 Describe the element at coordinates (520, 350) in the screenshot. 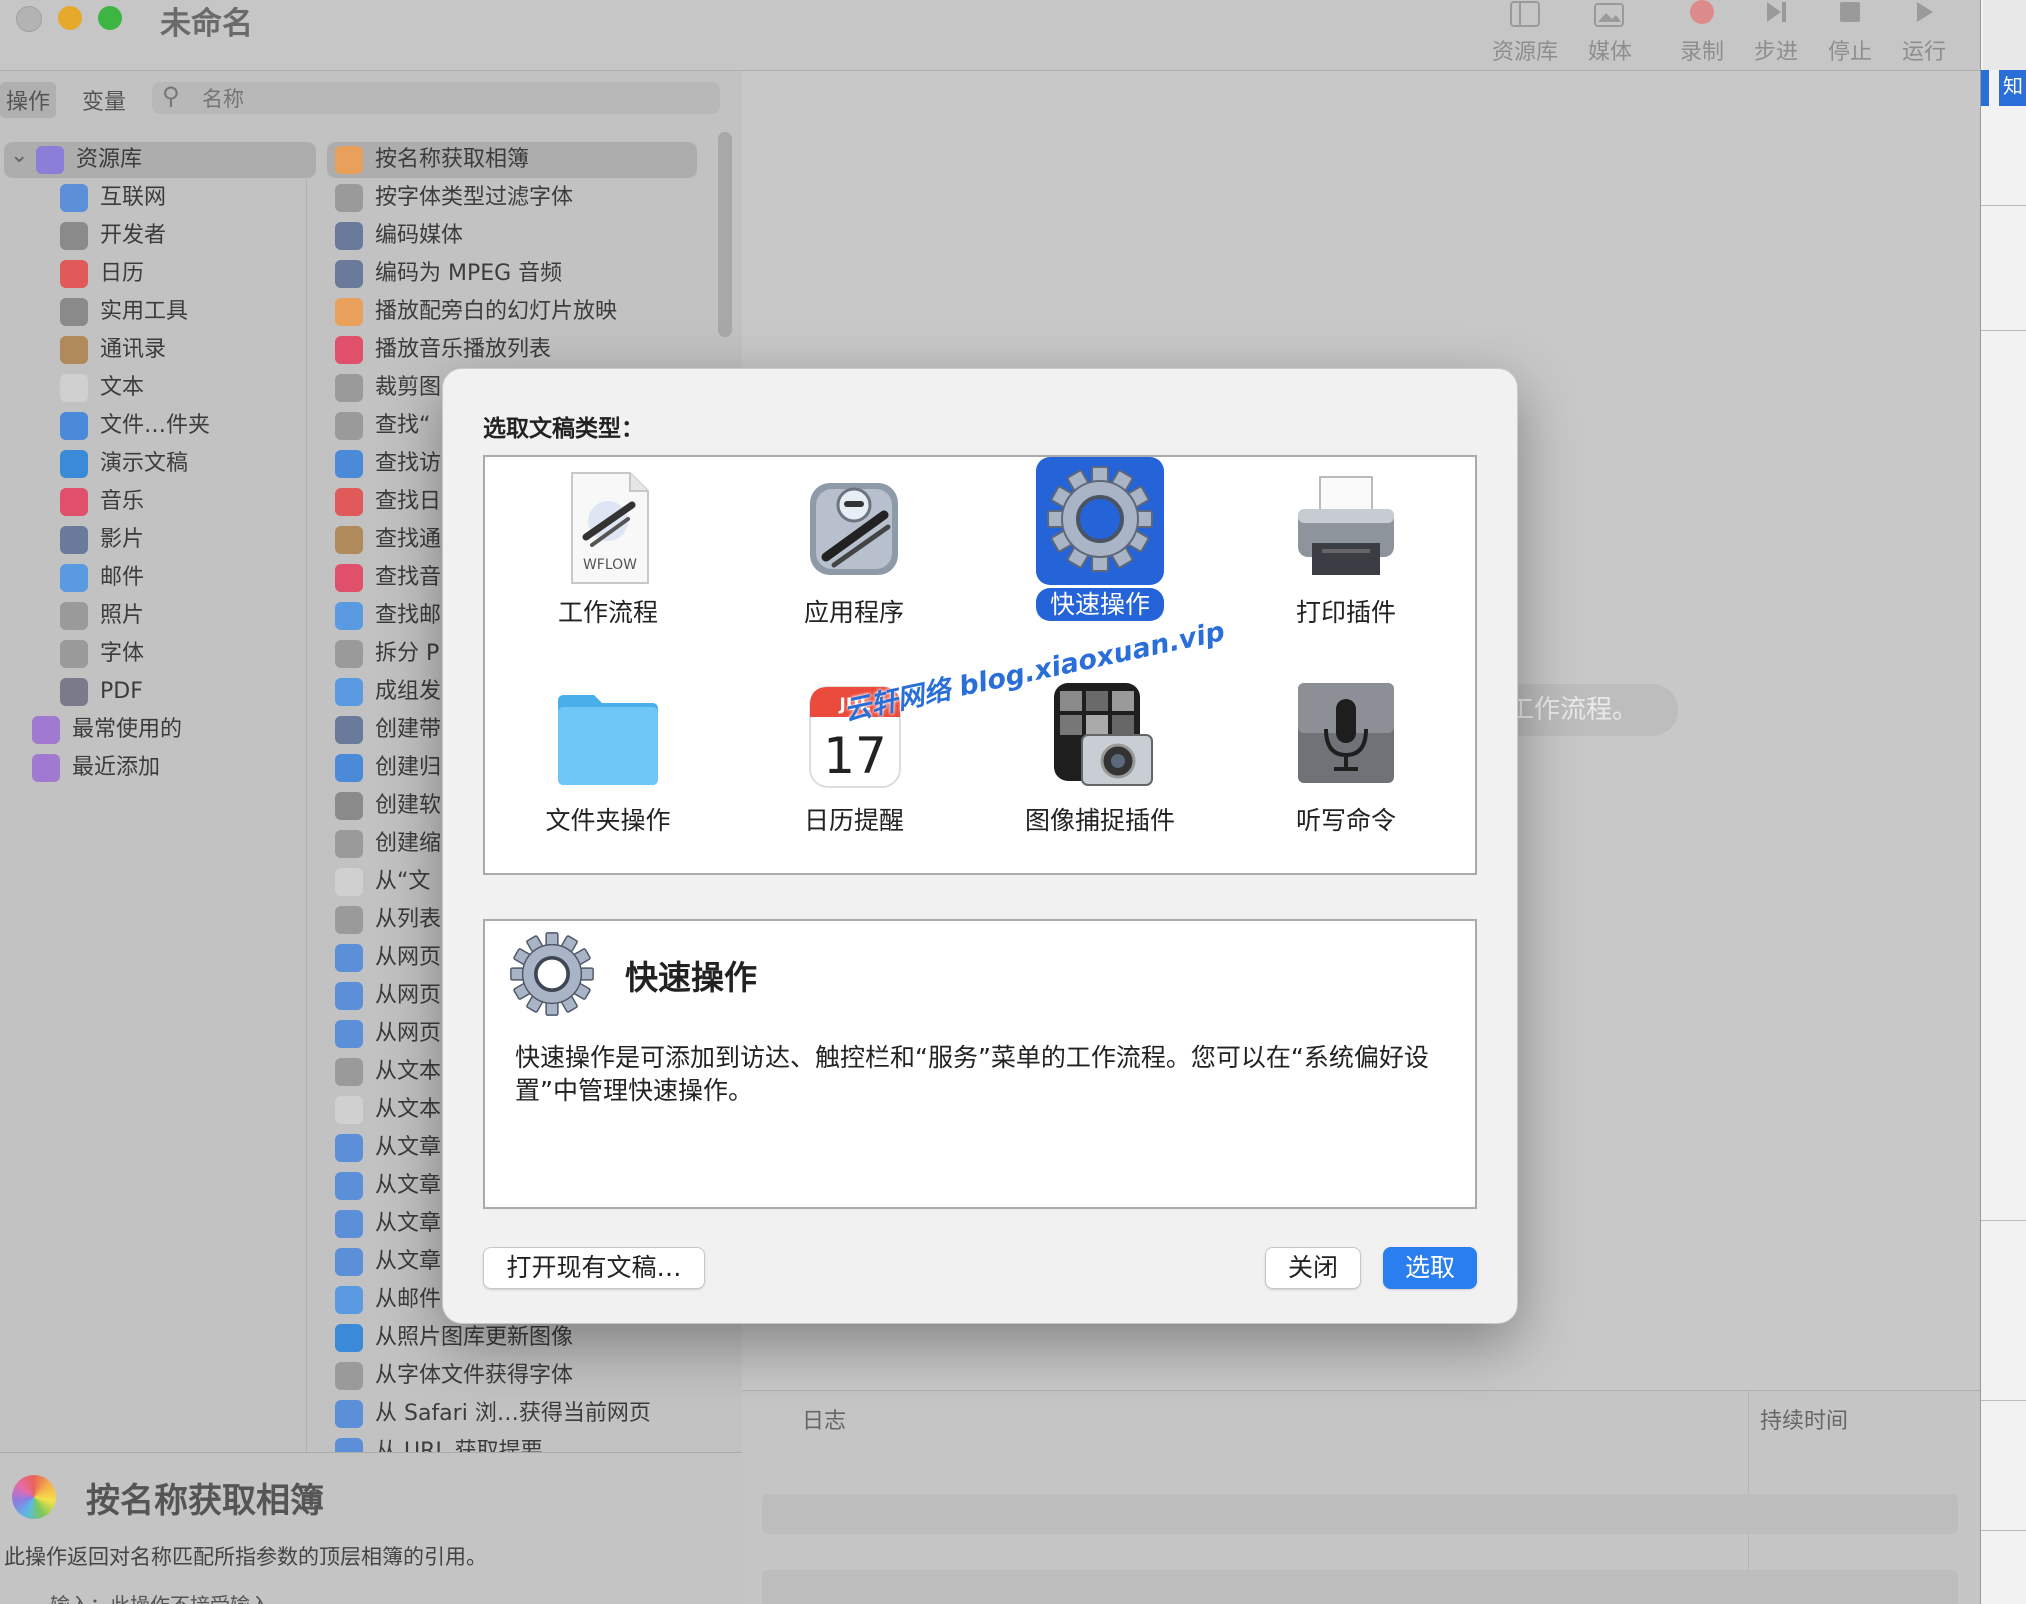

I see `action-item: 播放音乐播放列表` at that location.